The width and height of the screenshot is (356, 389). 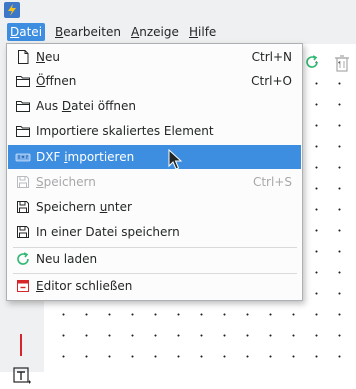 I want to click on folder-open-icon, so click(x=23, y=81).